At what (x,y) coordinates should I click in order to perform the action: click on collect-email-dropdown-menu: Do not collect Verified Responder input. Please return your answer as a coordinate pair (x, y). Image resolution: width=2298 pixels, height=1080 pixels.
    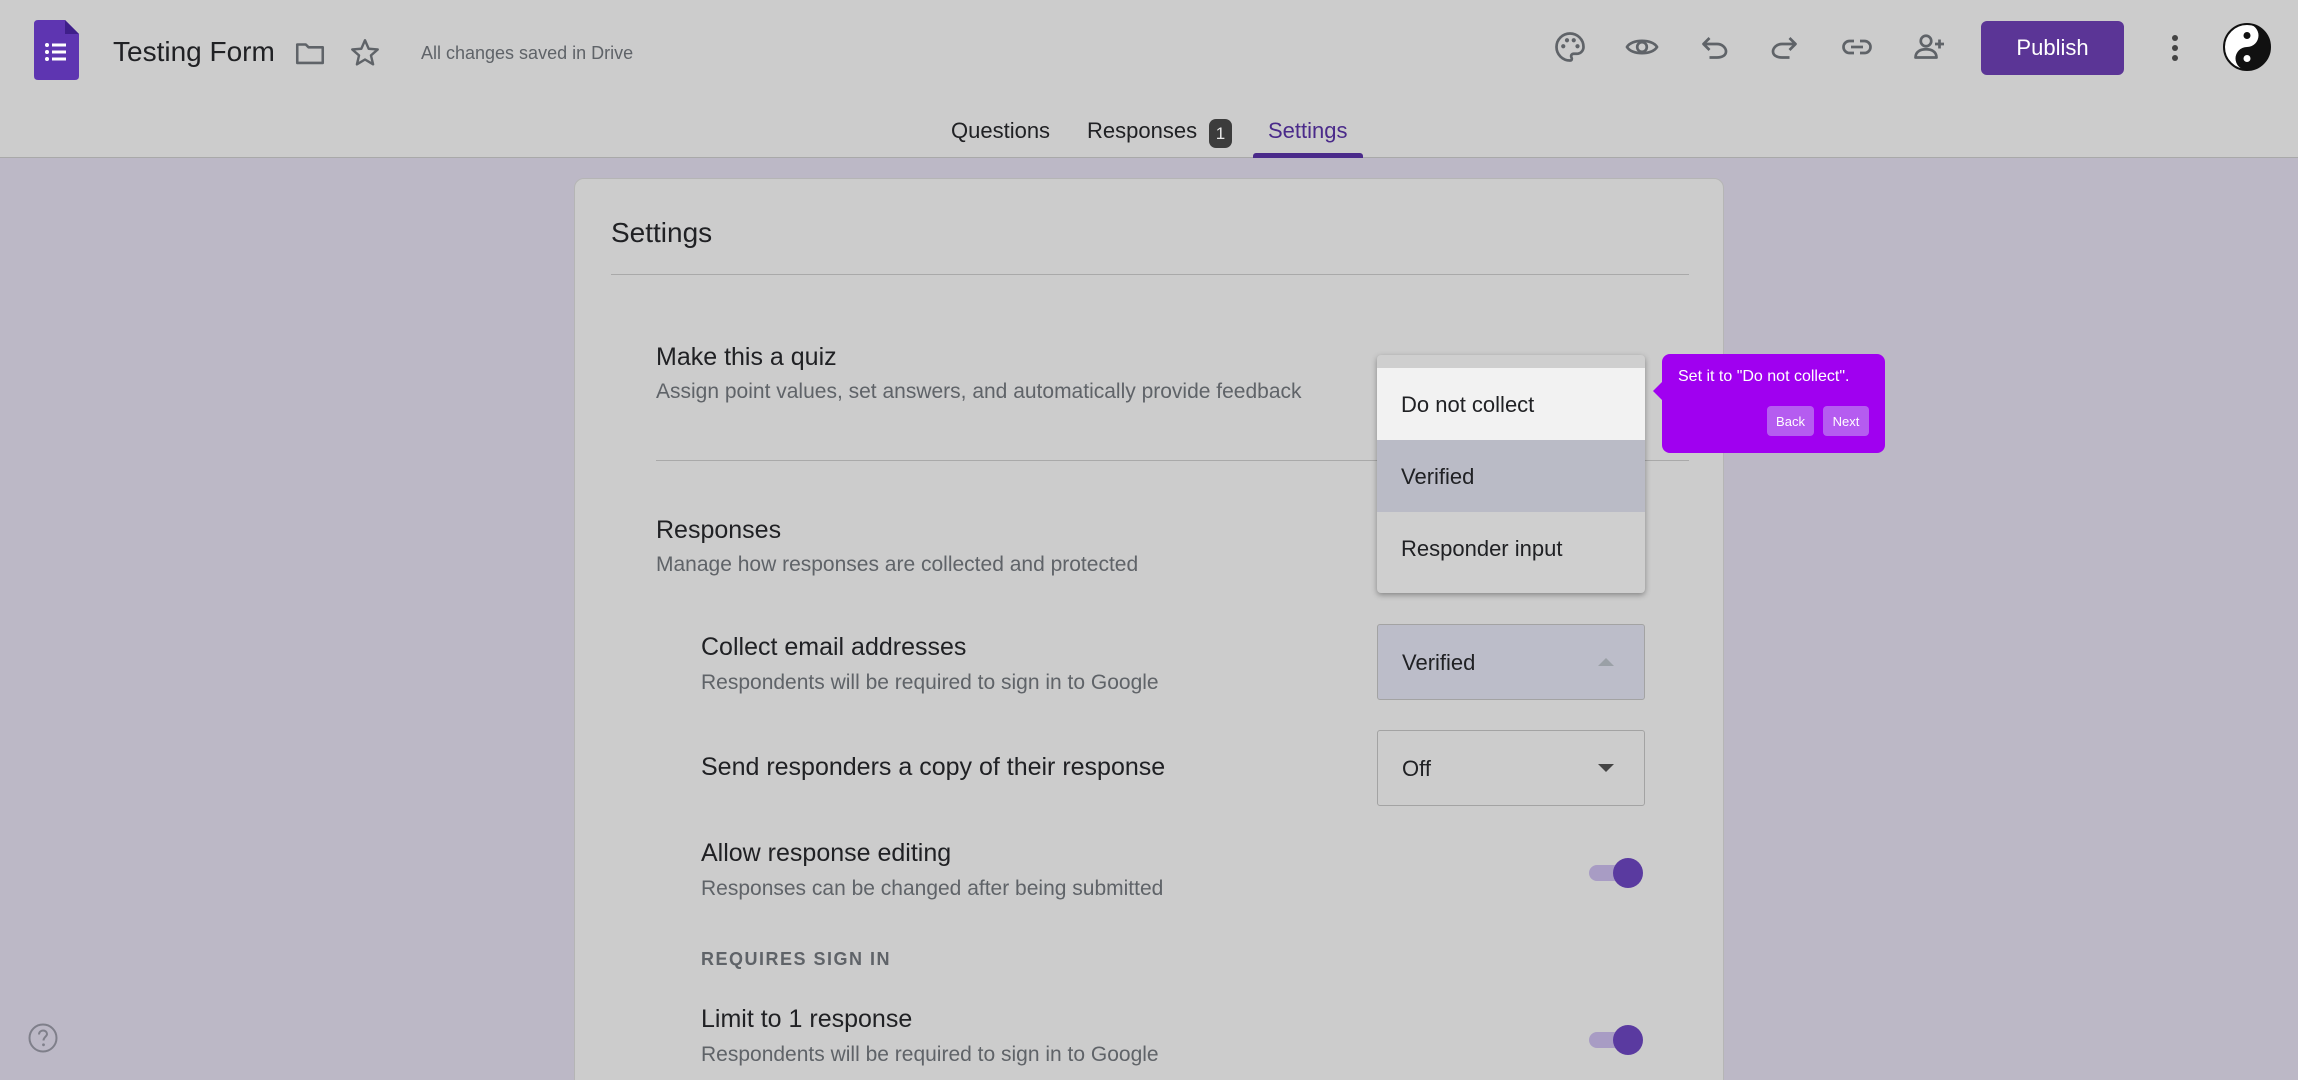
    Looking at the image, I should click on (1511, 474).